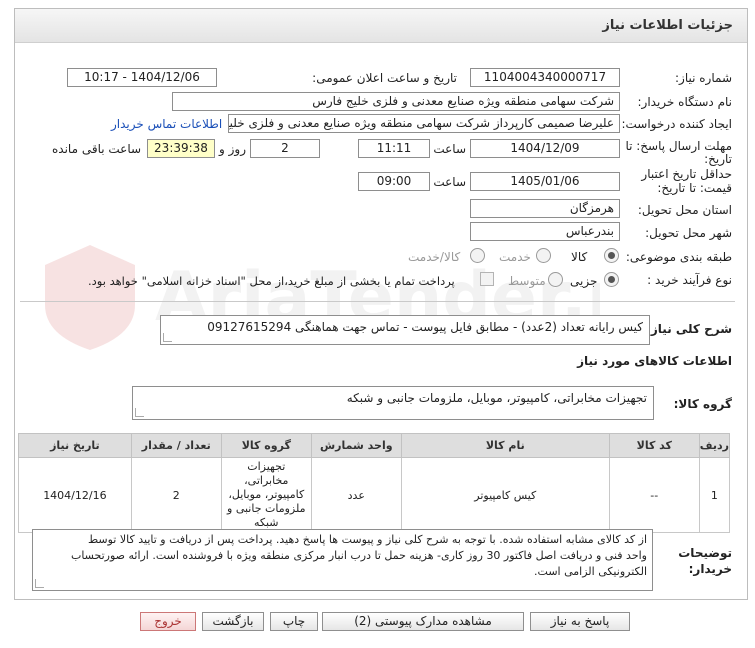 The image size is (755, 648). What do you see at coordinates (505, 445) in the screenshot?
I see `col-name: نام کالا` at bounding box center [505, 445].